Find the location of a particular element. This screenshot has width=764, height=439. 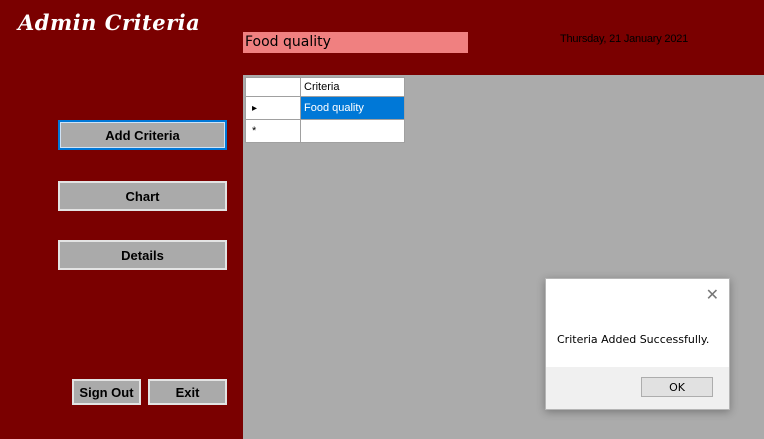

sign-out-button: Sign Out is located at coordinates (106, 392).